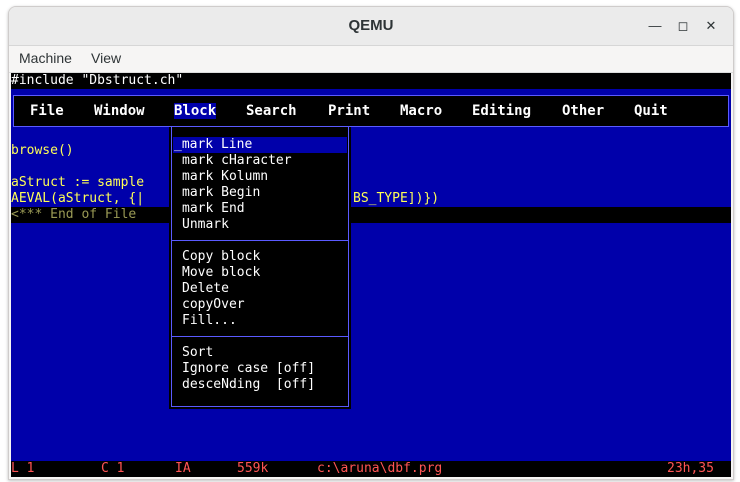  What do you see at coordinates (225, 177) in the screenshot?
I see `block-item-mark-kolumn: mark Kolumn` at bounding box center [225, 177].